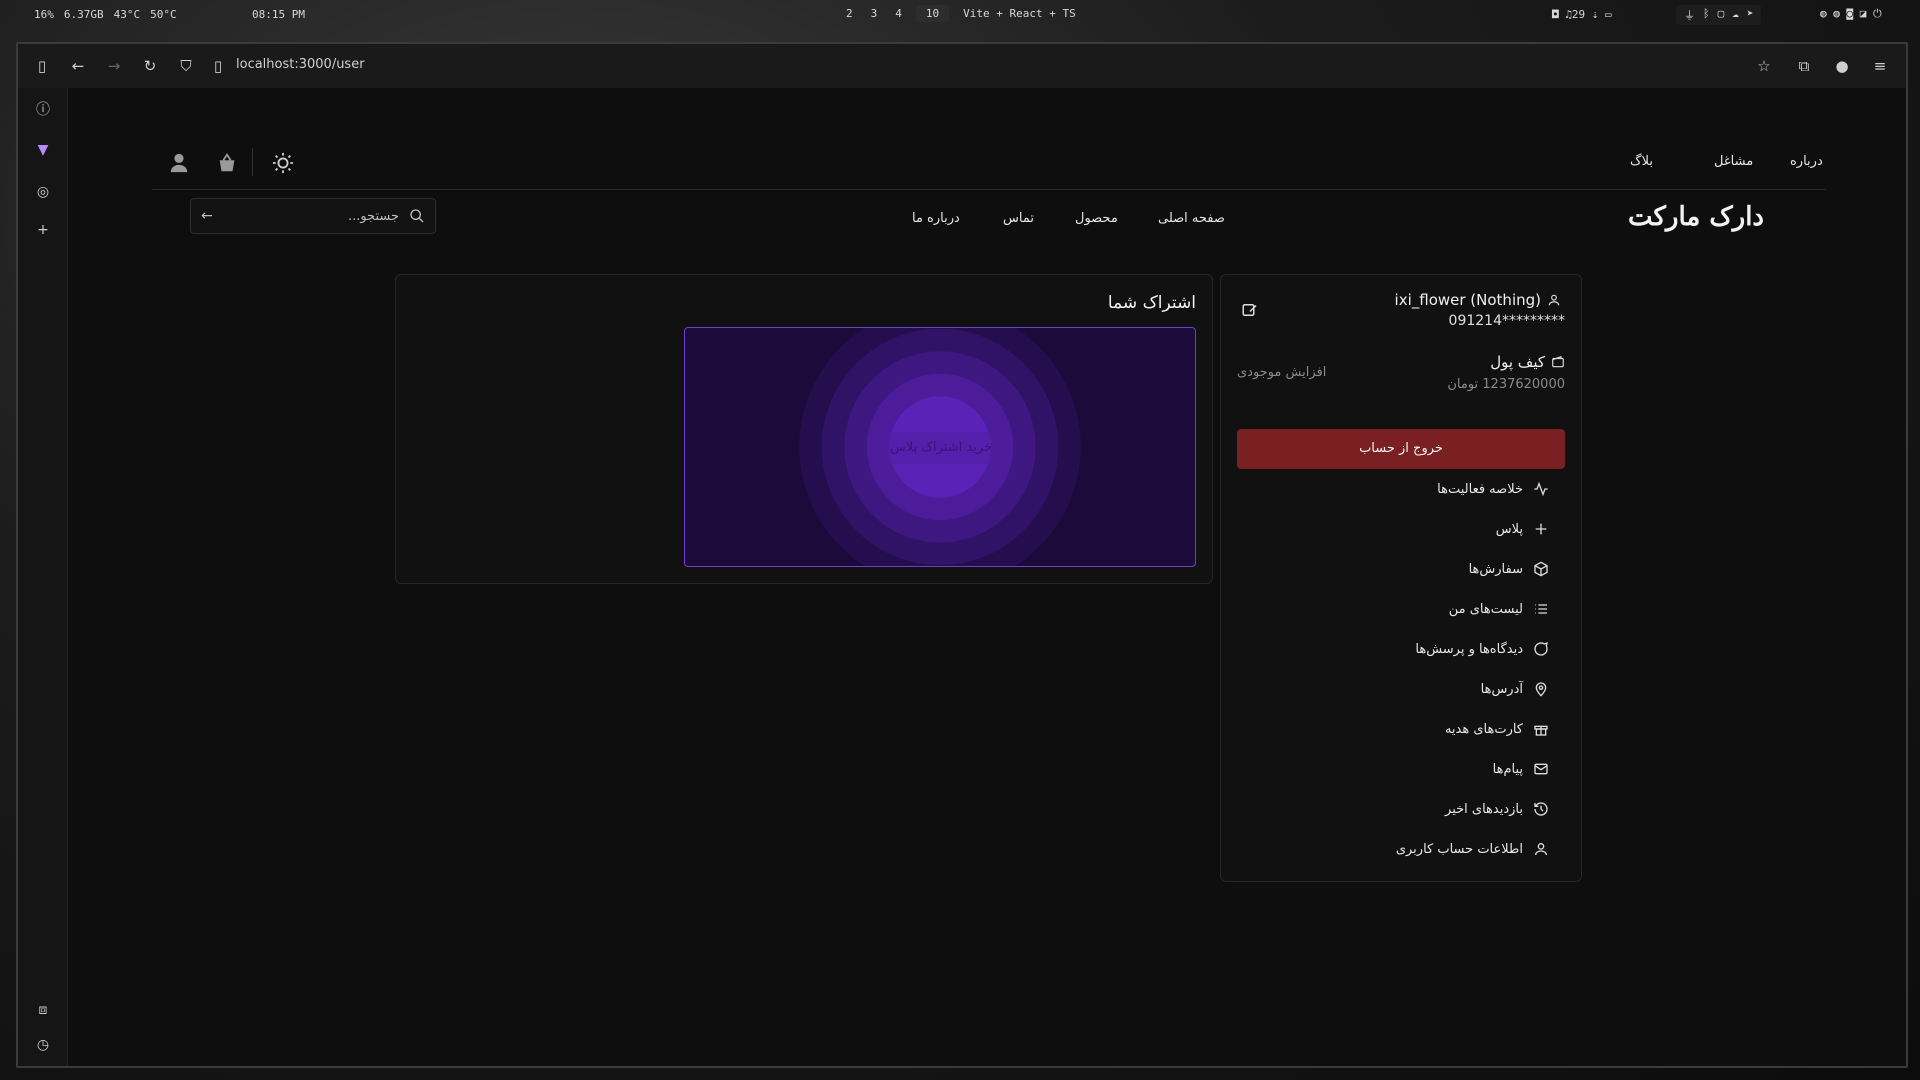 The image size is (1920, 1080). What do you see at coordinates (114, 66) in the screenshot?
I see `forward-icon: →` at bounding box center [114, 66].